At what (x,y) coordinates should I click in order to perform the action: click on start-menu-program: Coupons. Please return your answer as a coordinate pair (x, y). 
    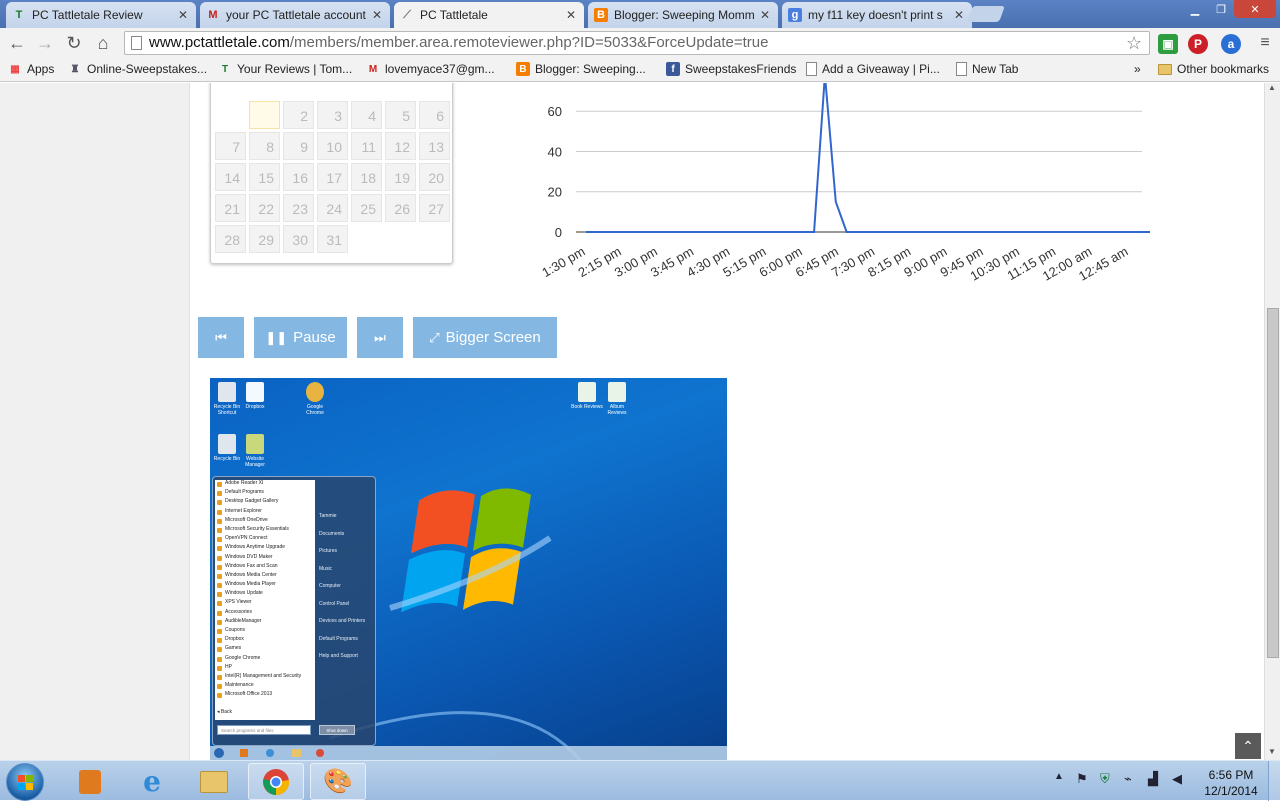
    Looking at the image, I should click on (265, 631).